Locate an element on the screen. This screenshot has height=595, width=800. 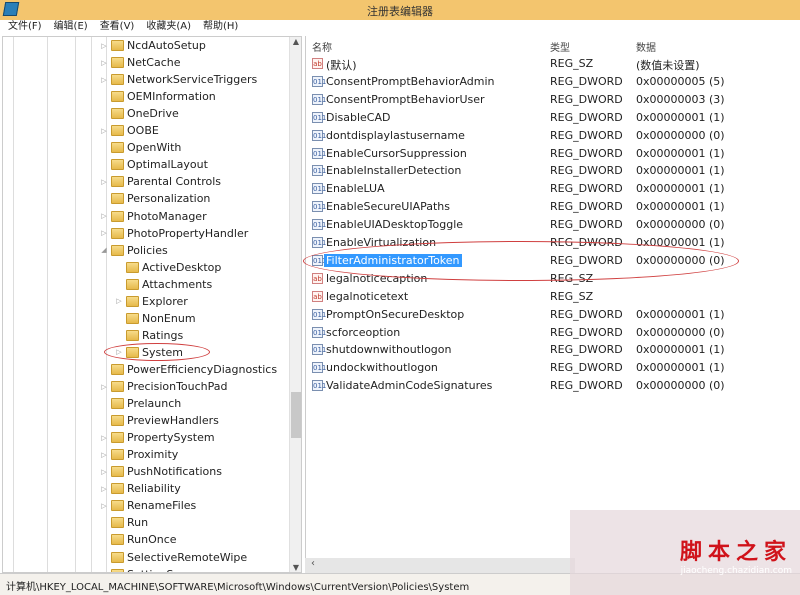
tree-item: Attachments is located at coordinates (163, 284).